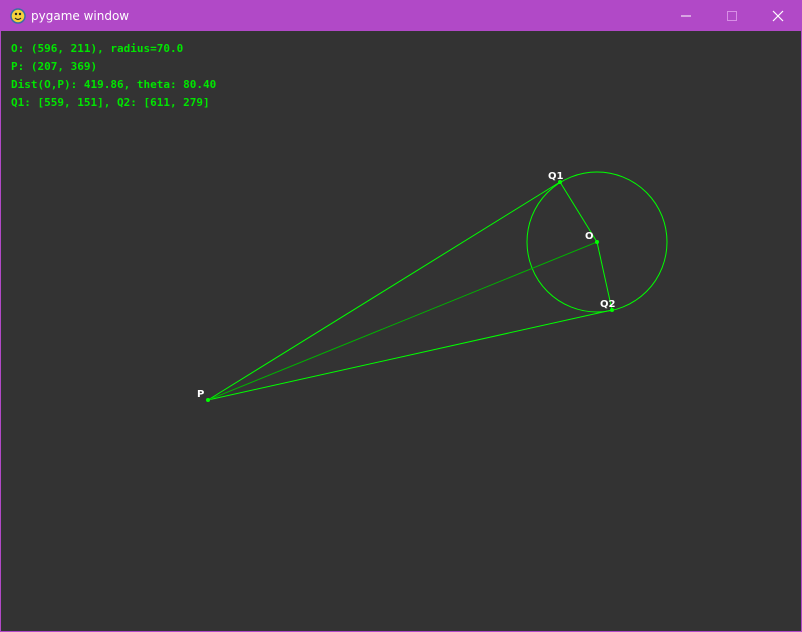  What do you see at coordinates (54, 66) in the screenshot?
I see `info-line-point: P: (207, 369)` at bounding box center [54, 66].